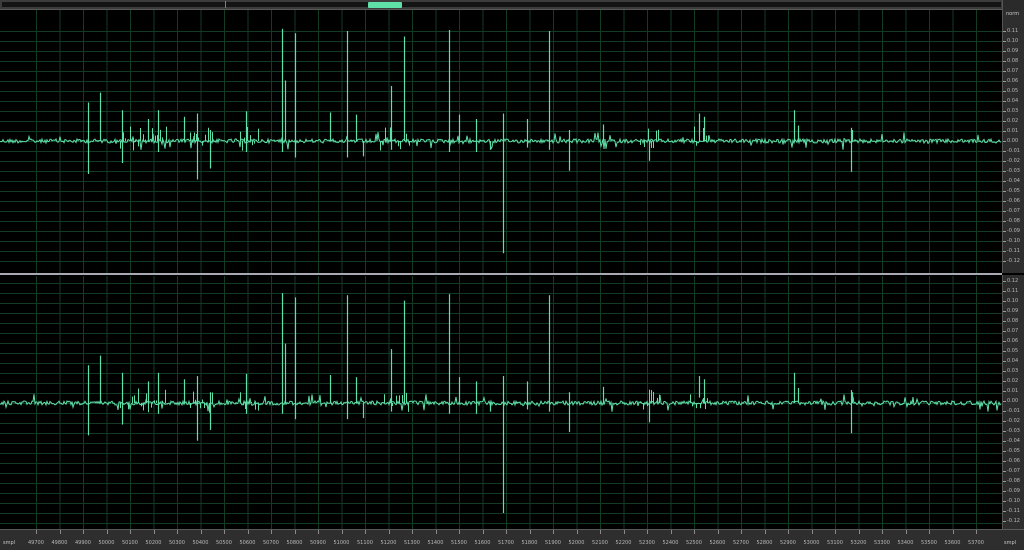 This screenshot has height=550, width=1024. I want to click on time-tick-label: 50800, so click(294, 543).